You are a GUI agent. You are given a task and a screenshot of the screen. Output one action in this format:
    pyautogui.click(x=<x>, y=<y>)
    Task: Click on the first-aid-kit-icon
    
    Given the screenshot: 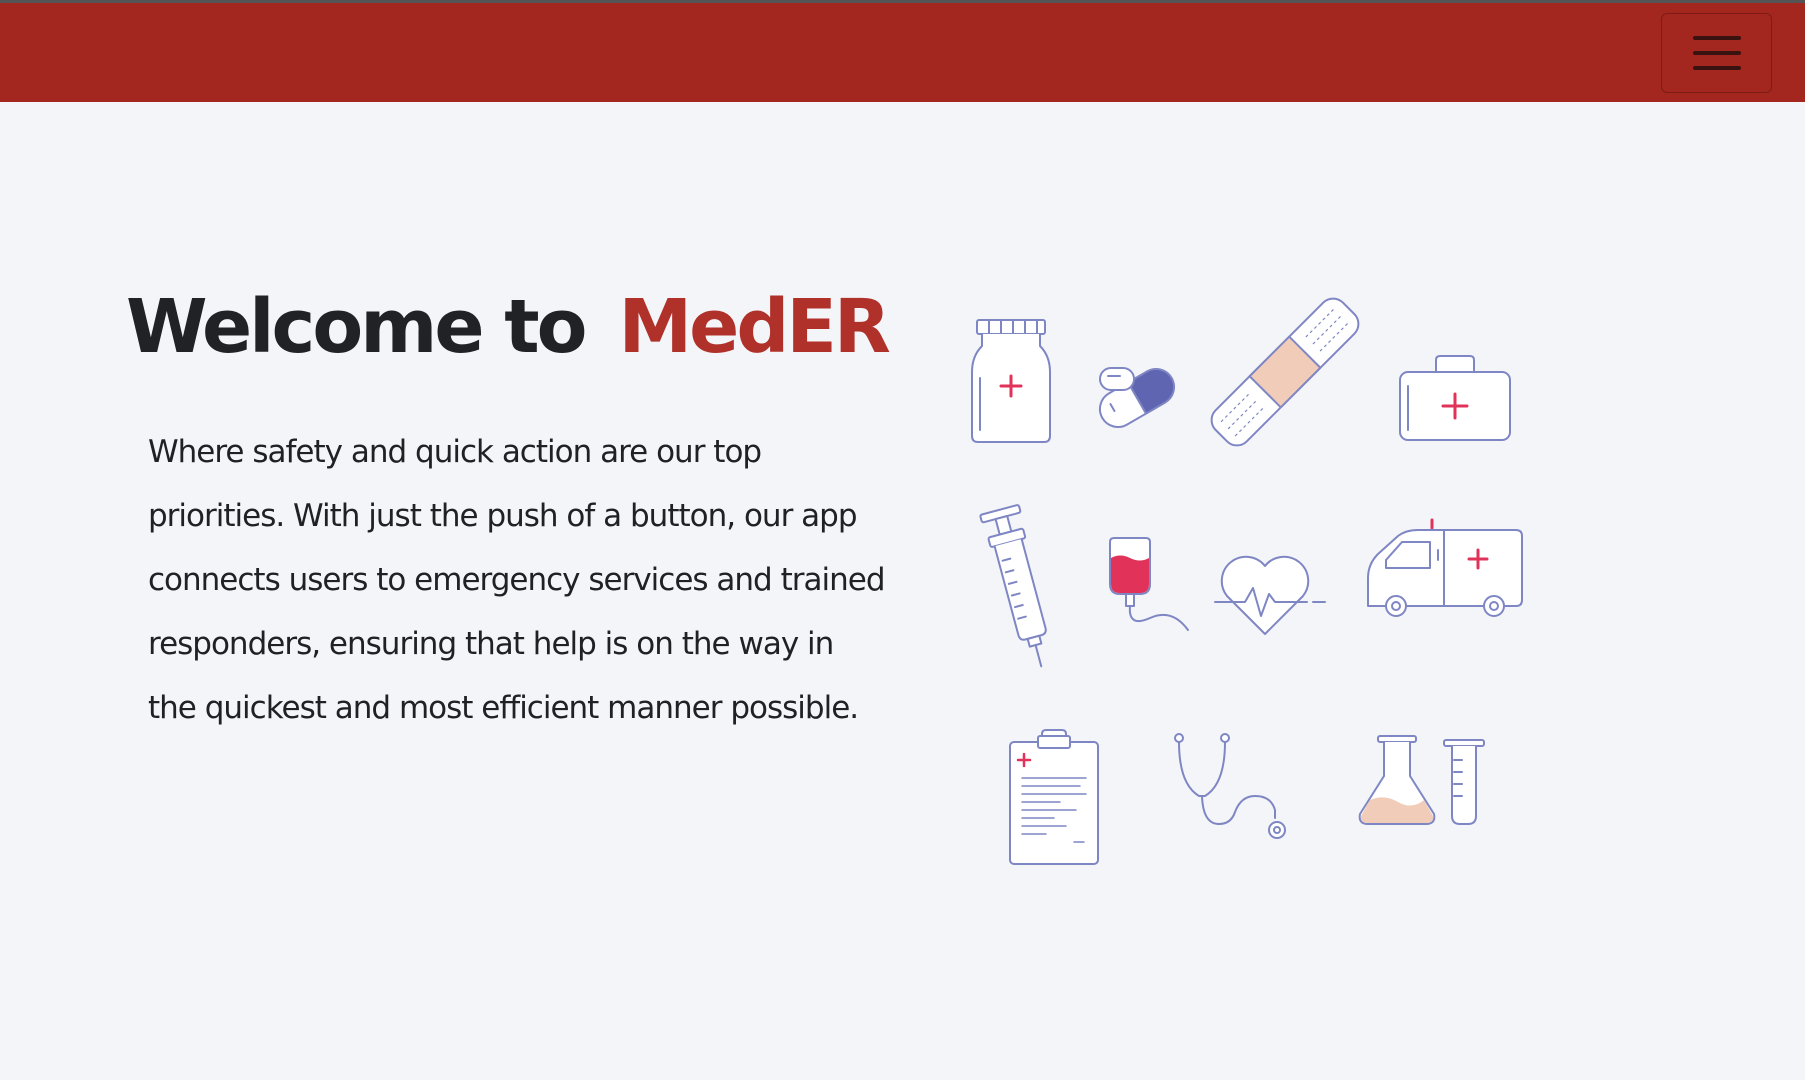 What is the action you would take?
    pyautogui.click(x=1455, y=398)
    